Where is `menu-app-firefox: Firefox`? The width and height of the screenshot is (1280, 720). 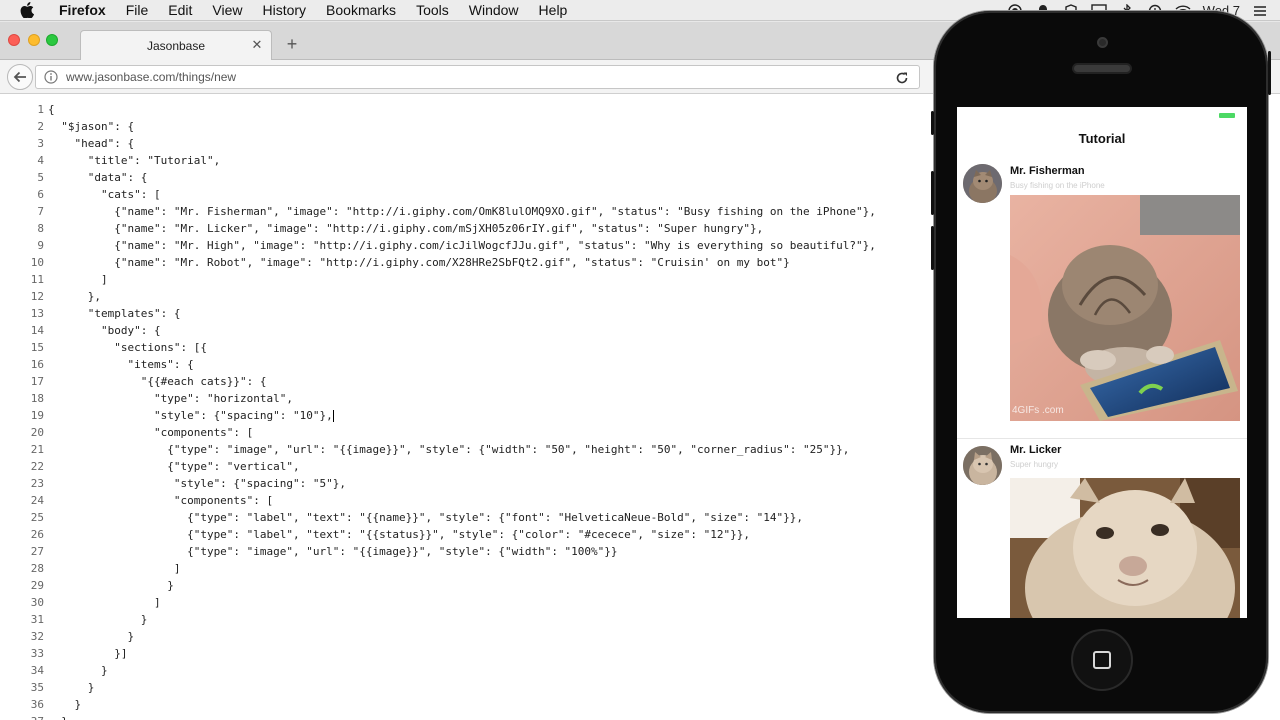
menu-app-firefox: Firefox is located at coordinates (82, 10).